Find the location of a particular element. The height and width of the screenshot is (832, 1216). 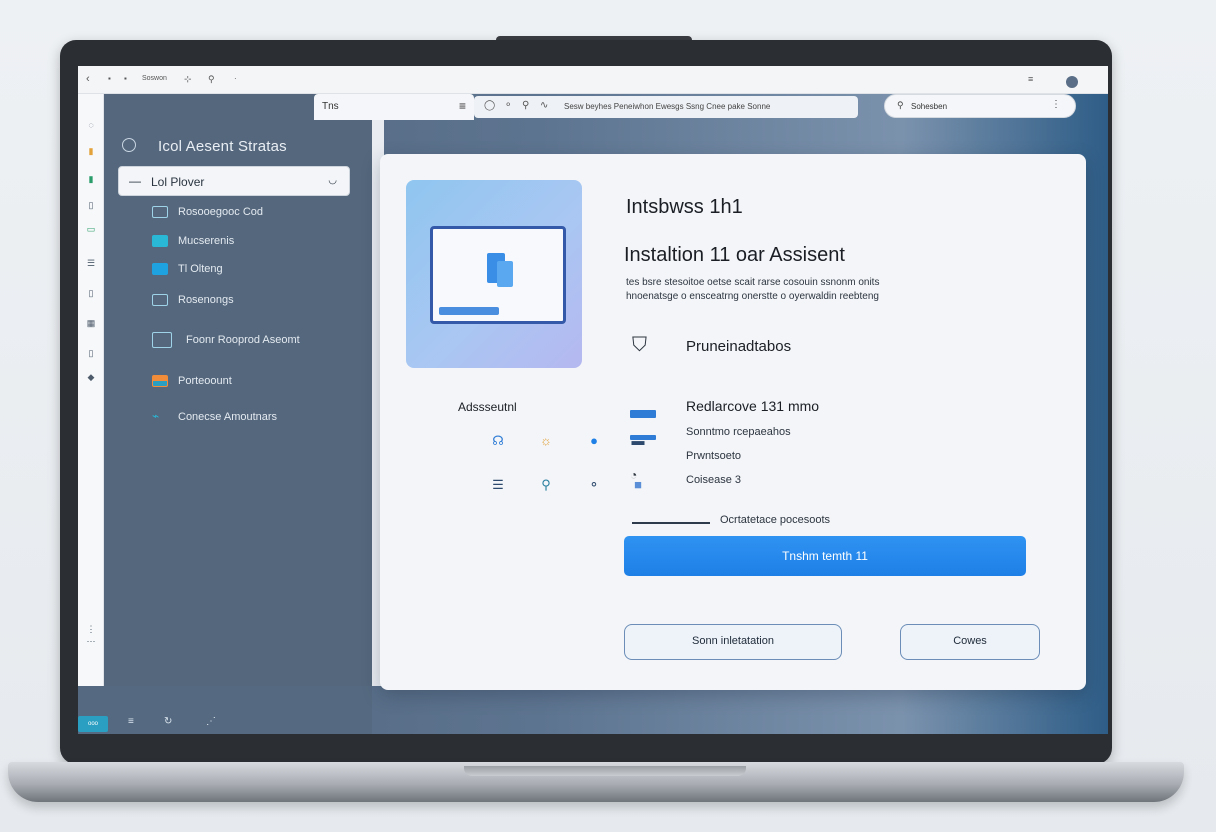

footer-button: ooo is located at coordinates (93, 724).